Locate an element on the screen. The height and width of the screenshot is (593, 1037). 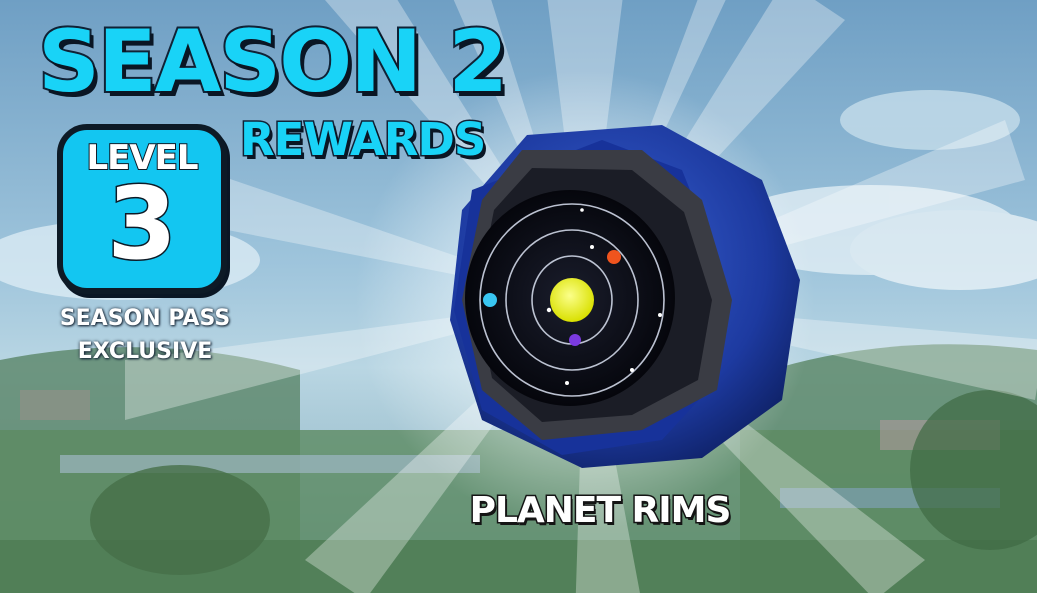
season-pass-note: SEASON PASS EXCLUSIVE is located at coordinates (145, 335).